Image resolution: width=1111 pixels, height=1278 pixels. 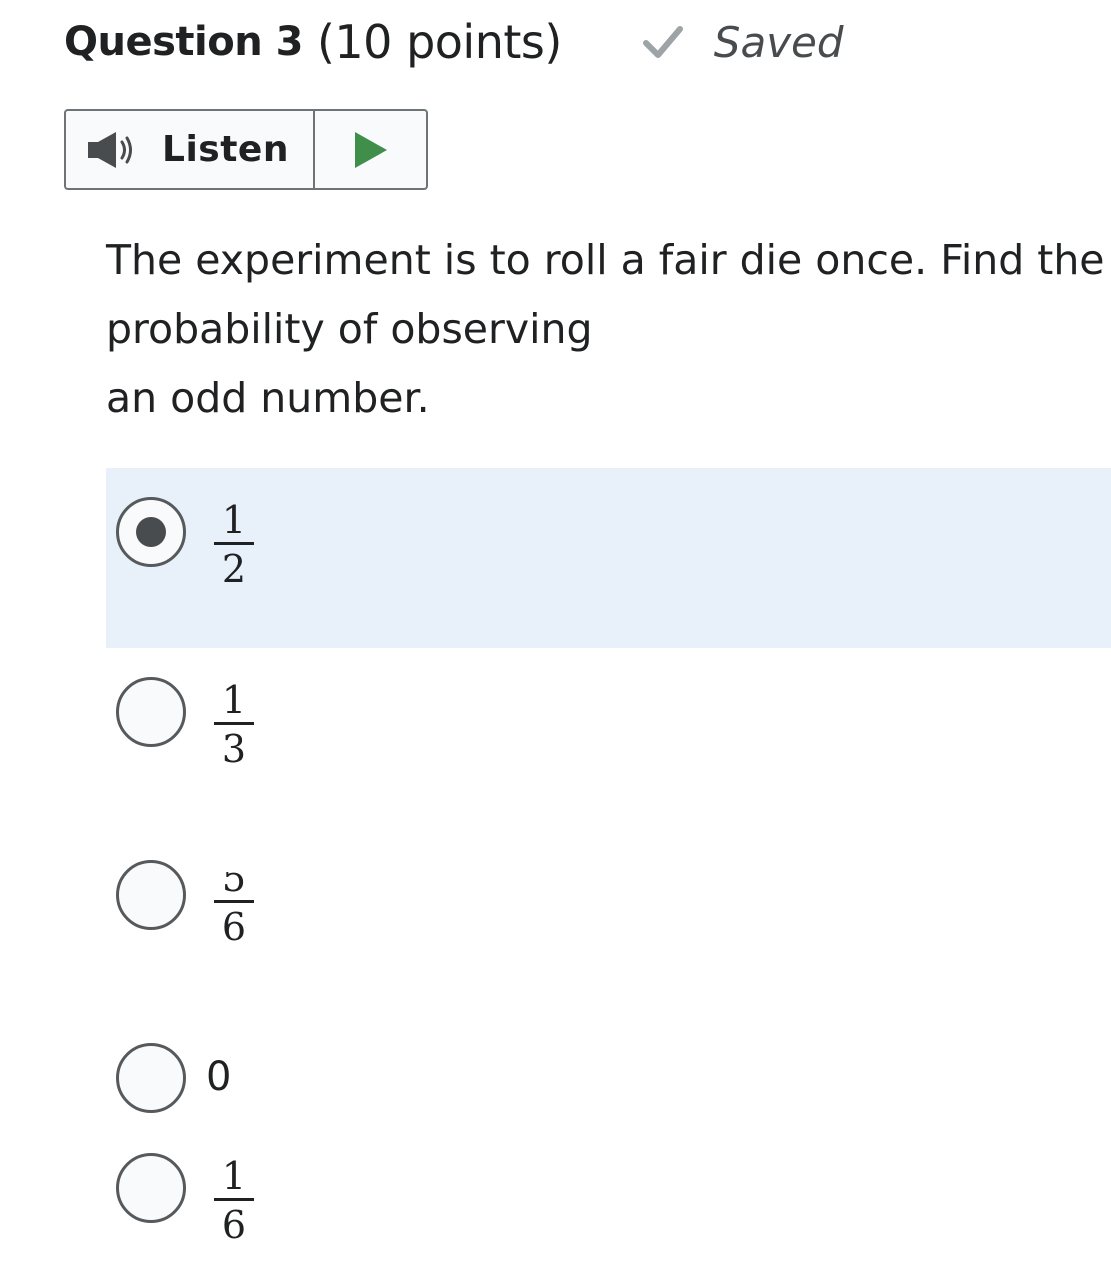 What do you see at coordinates (608, 728) in the screenshot?
I see `answer-option-2: 1 3` at bounding box center [608, 728].